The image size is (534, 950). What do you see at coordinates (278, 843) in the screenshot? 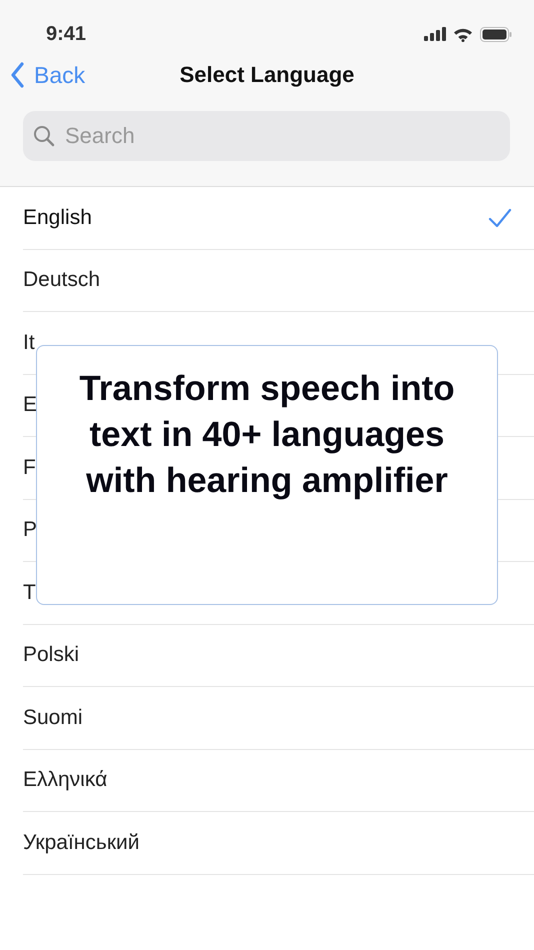
I see `language-item: Український` at bounding box center [278, 843].